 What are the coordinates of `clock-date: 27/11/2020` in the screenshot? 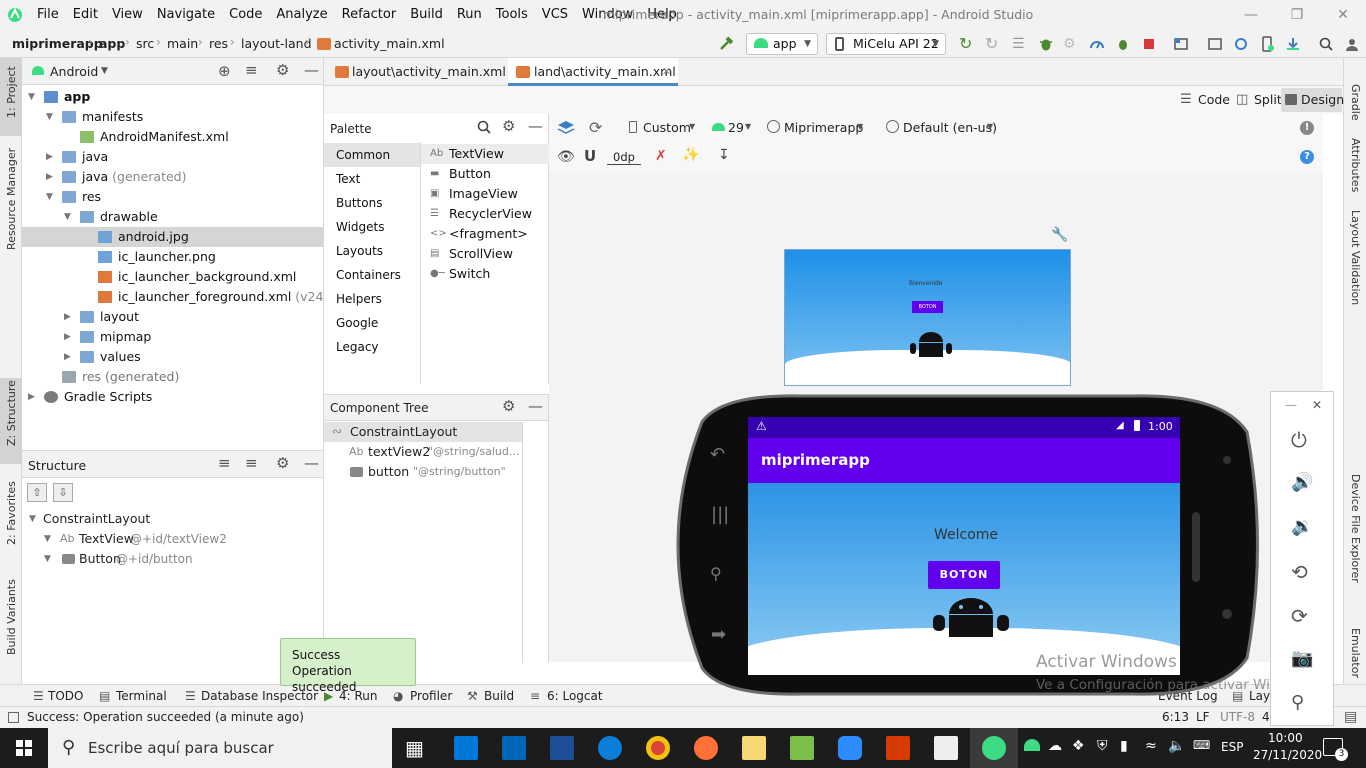 It's located at (1287, 755).